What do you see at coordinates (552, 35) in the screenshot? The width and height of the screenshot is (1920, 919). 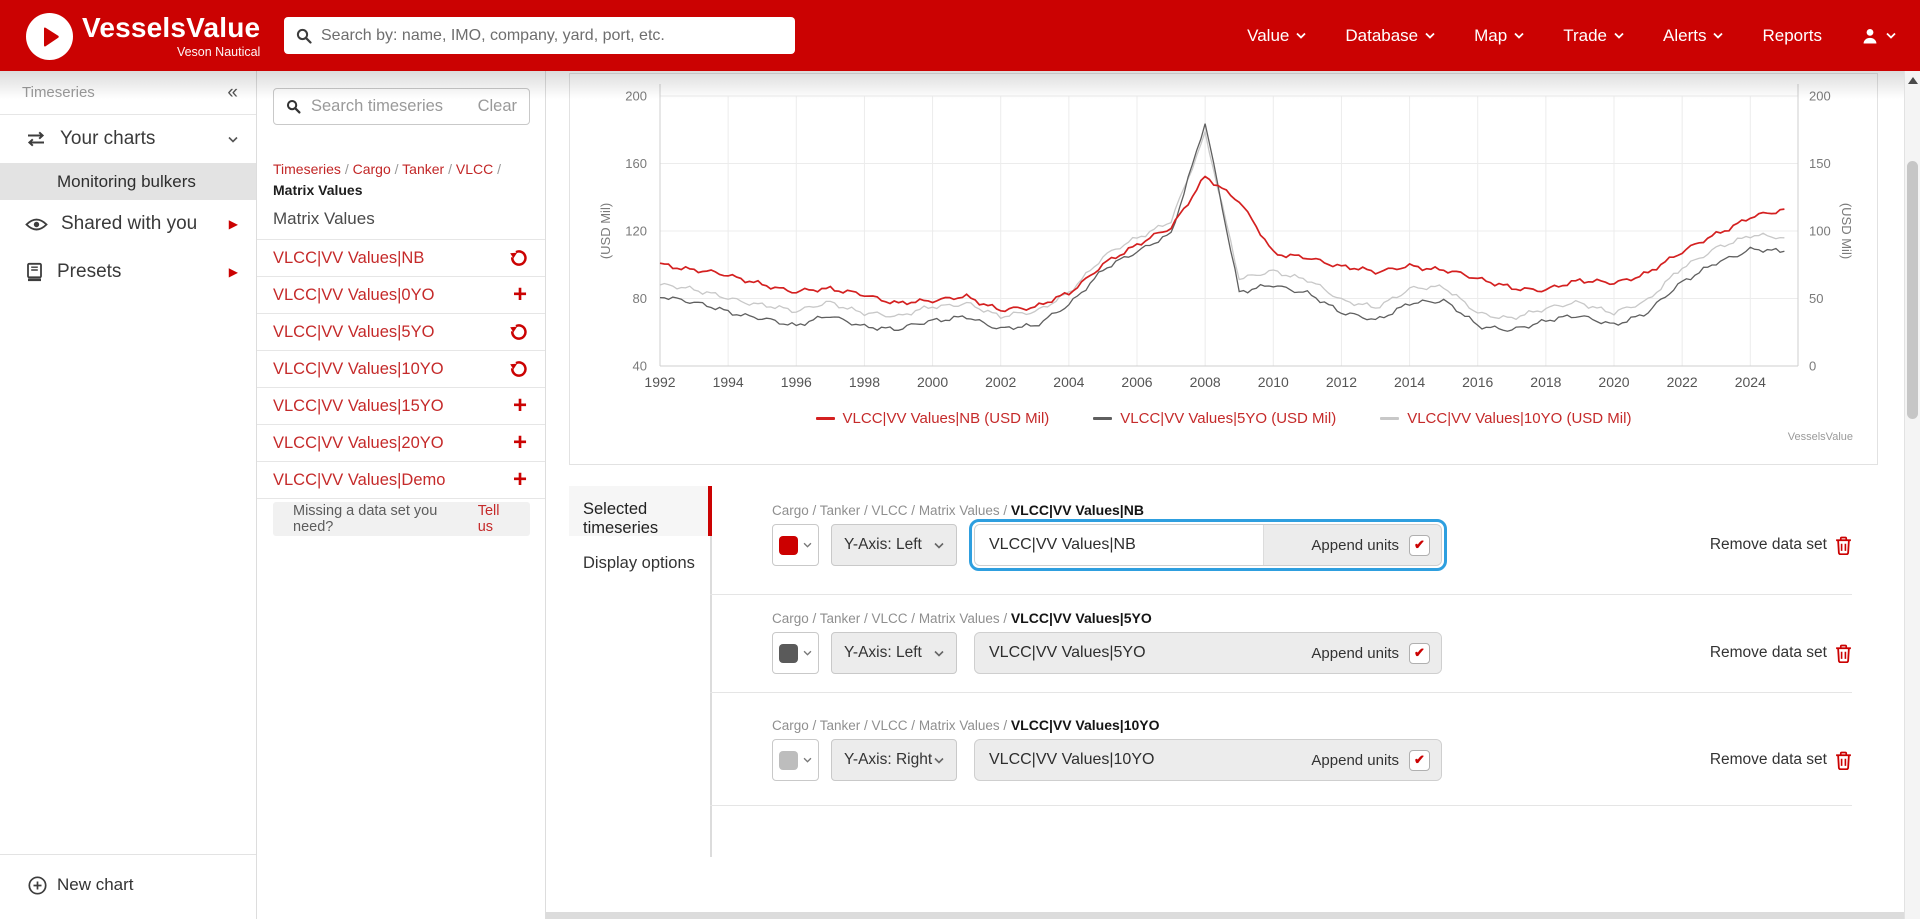 I see `global-search-input` at bounding box center [552, 35].